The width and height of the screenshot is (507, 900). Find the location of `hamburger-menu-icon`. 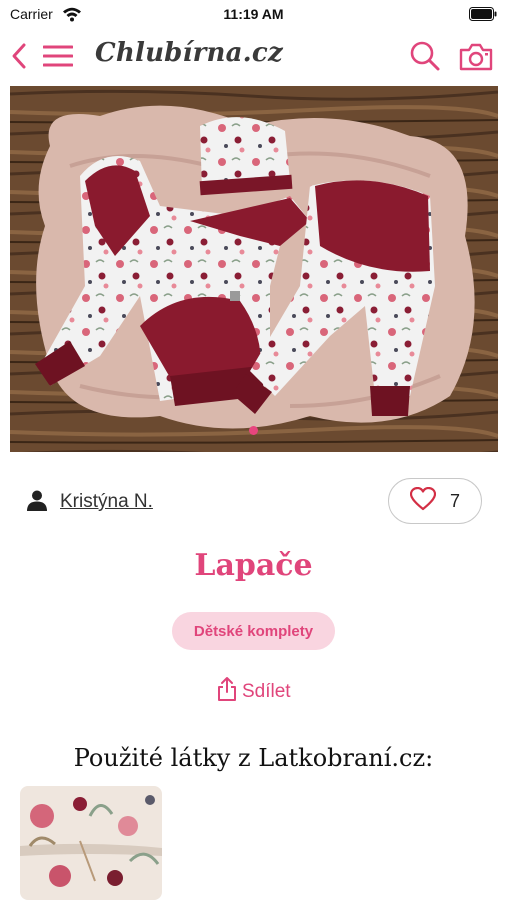

hamburger-menu-icon is located at coordinates (58, 58).